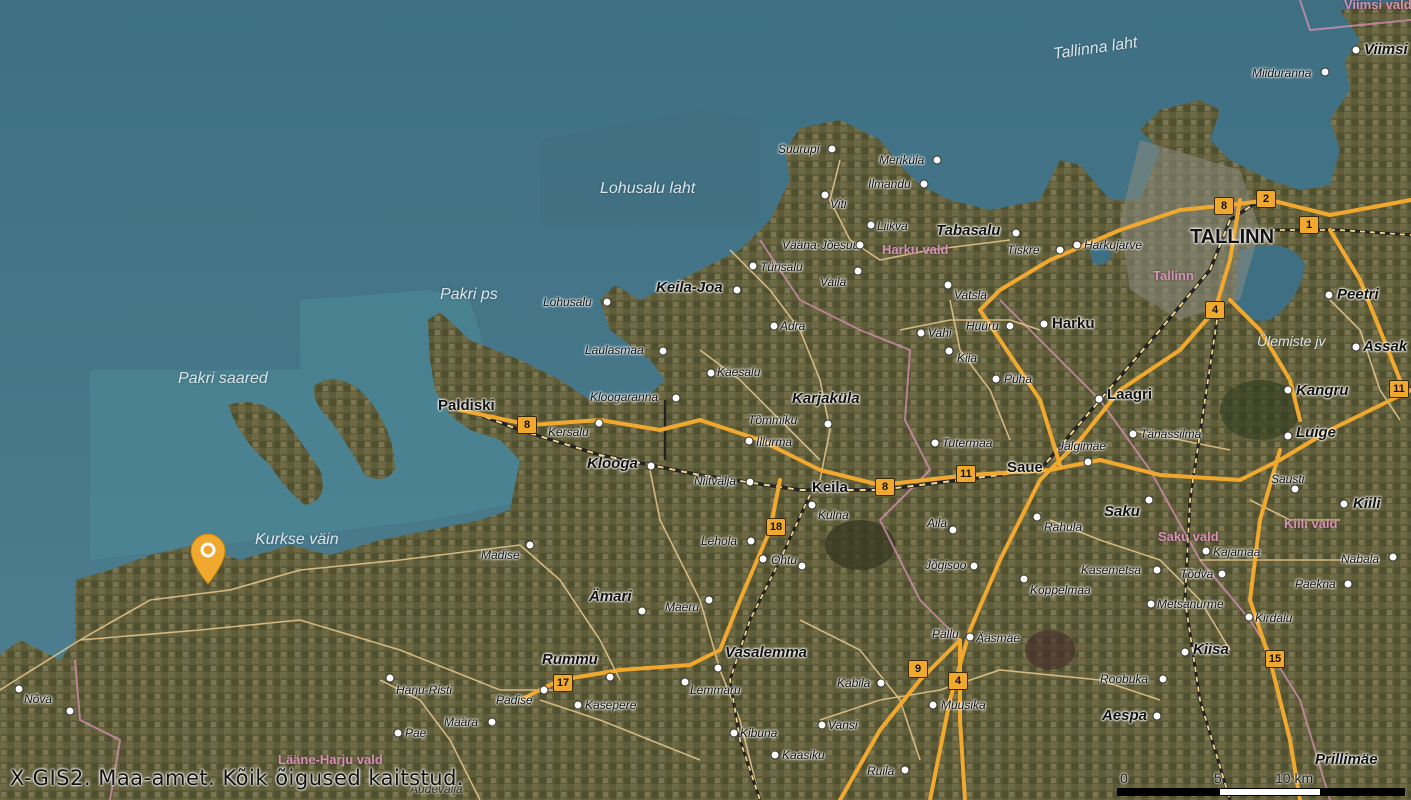  I want to click on forest-patch, so click(1050, 650).